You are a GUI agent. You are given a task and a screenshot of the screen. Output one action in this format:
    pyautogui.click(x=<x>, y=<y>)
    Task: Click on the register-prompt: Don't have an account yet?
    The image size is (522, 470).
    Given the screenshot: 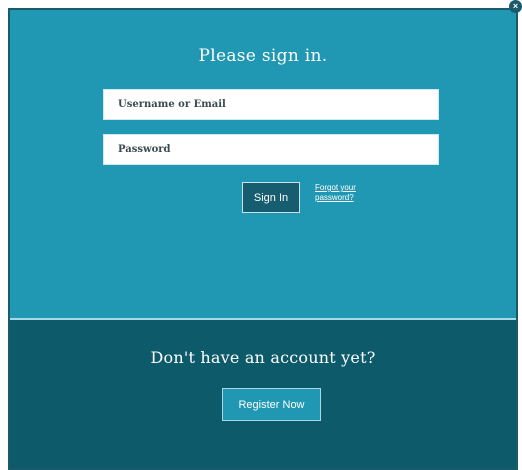 What is the action you would take?
    pyautogui.click(x=263, y=357)
    